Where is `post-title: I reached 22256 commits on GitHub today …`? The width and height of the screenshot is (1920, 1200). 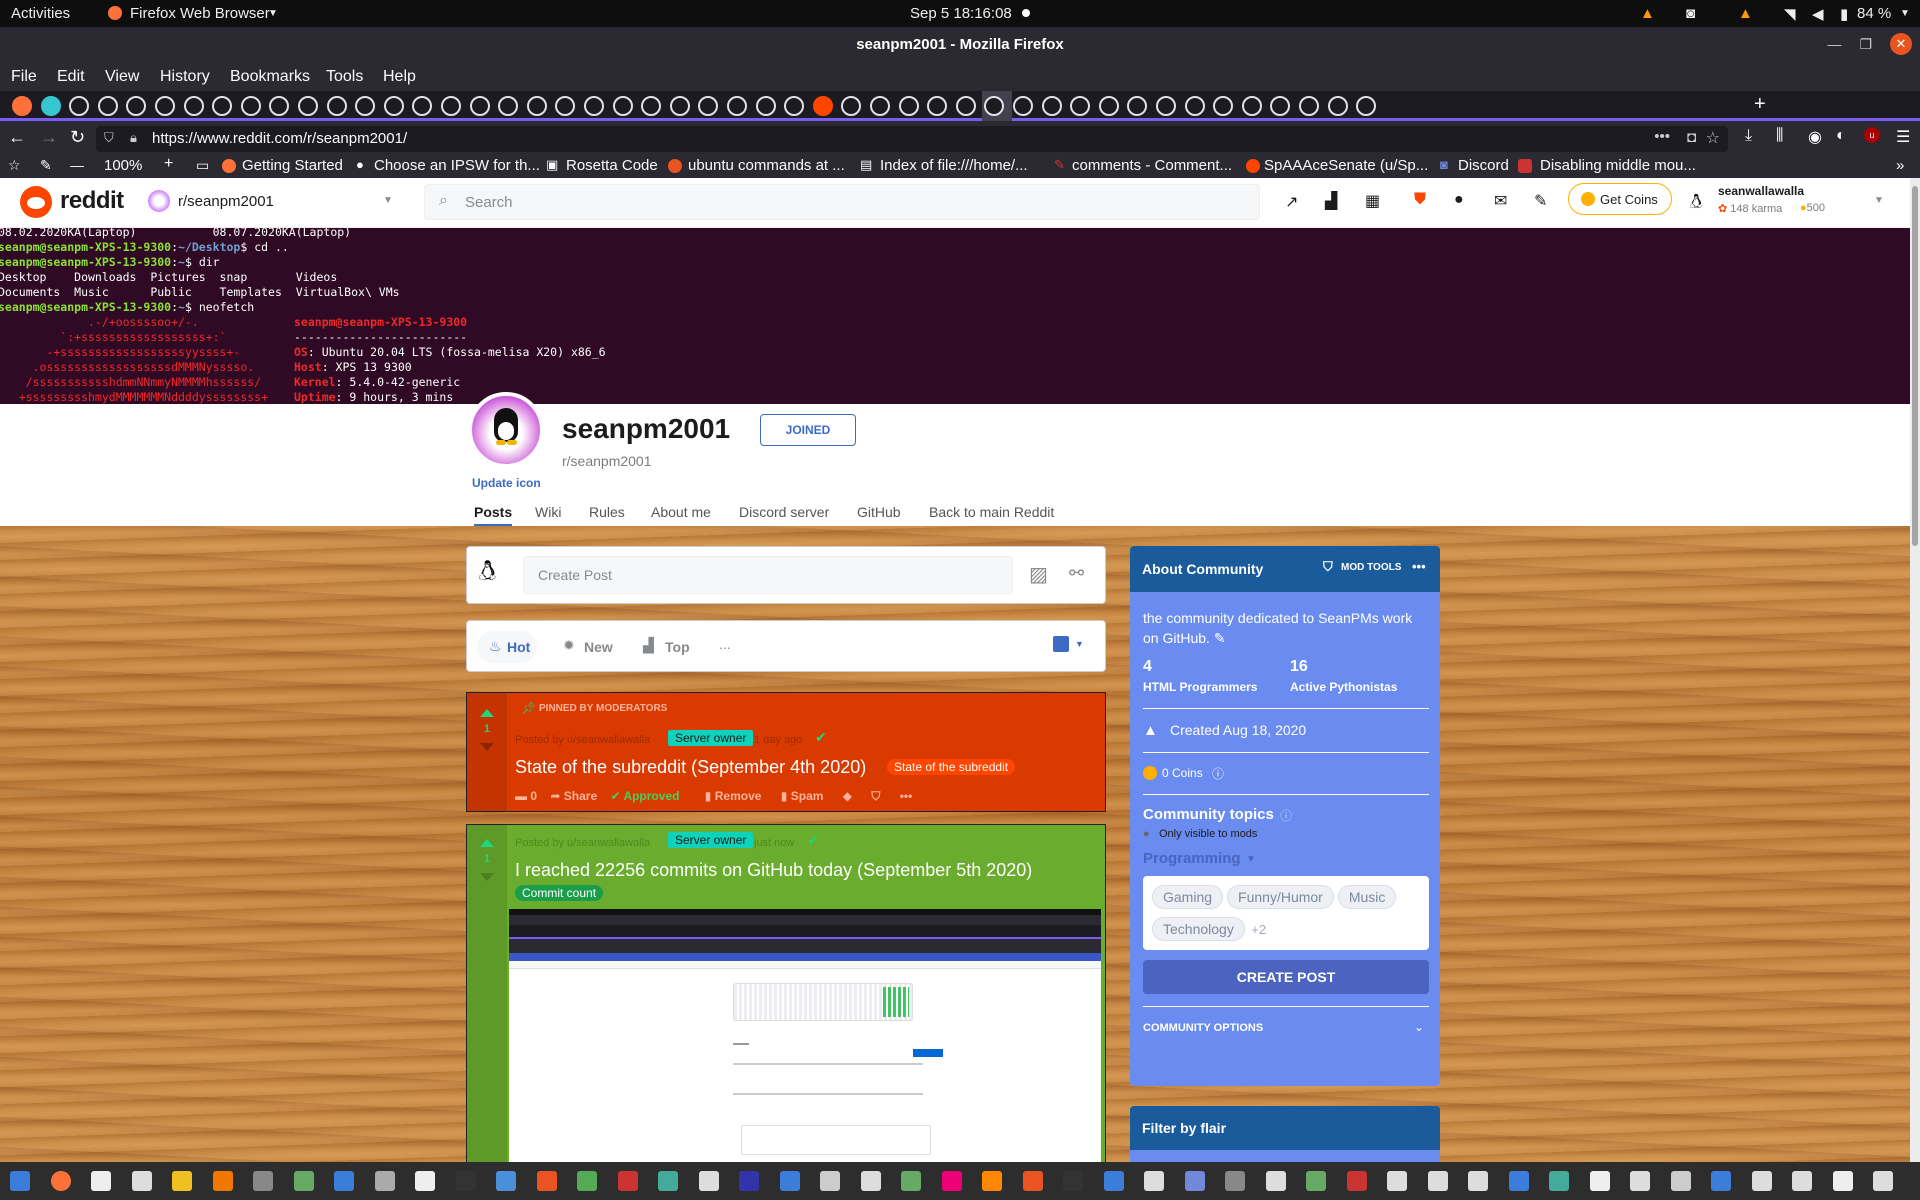 post-title: I reached 22256 commits on GitHub today … is located at coordinates (773, 870).